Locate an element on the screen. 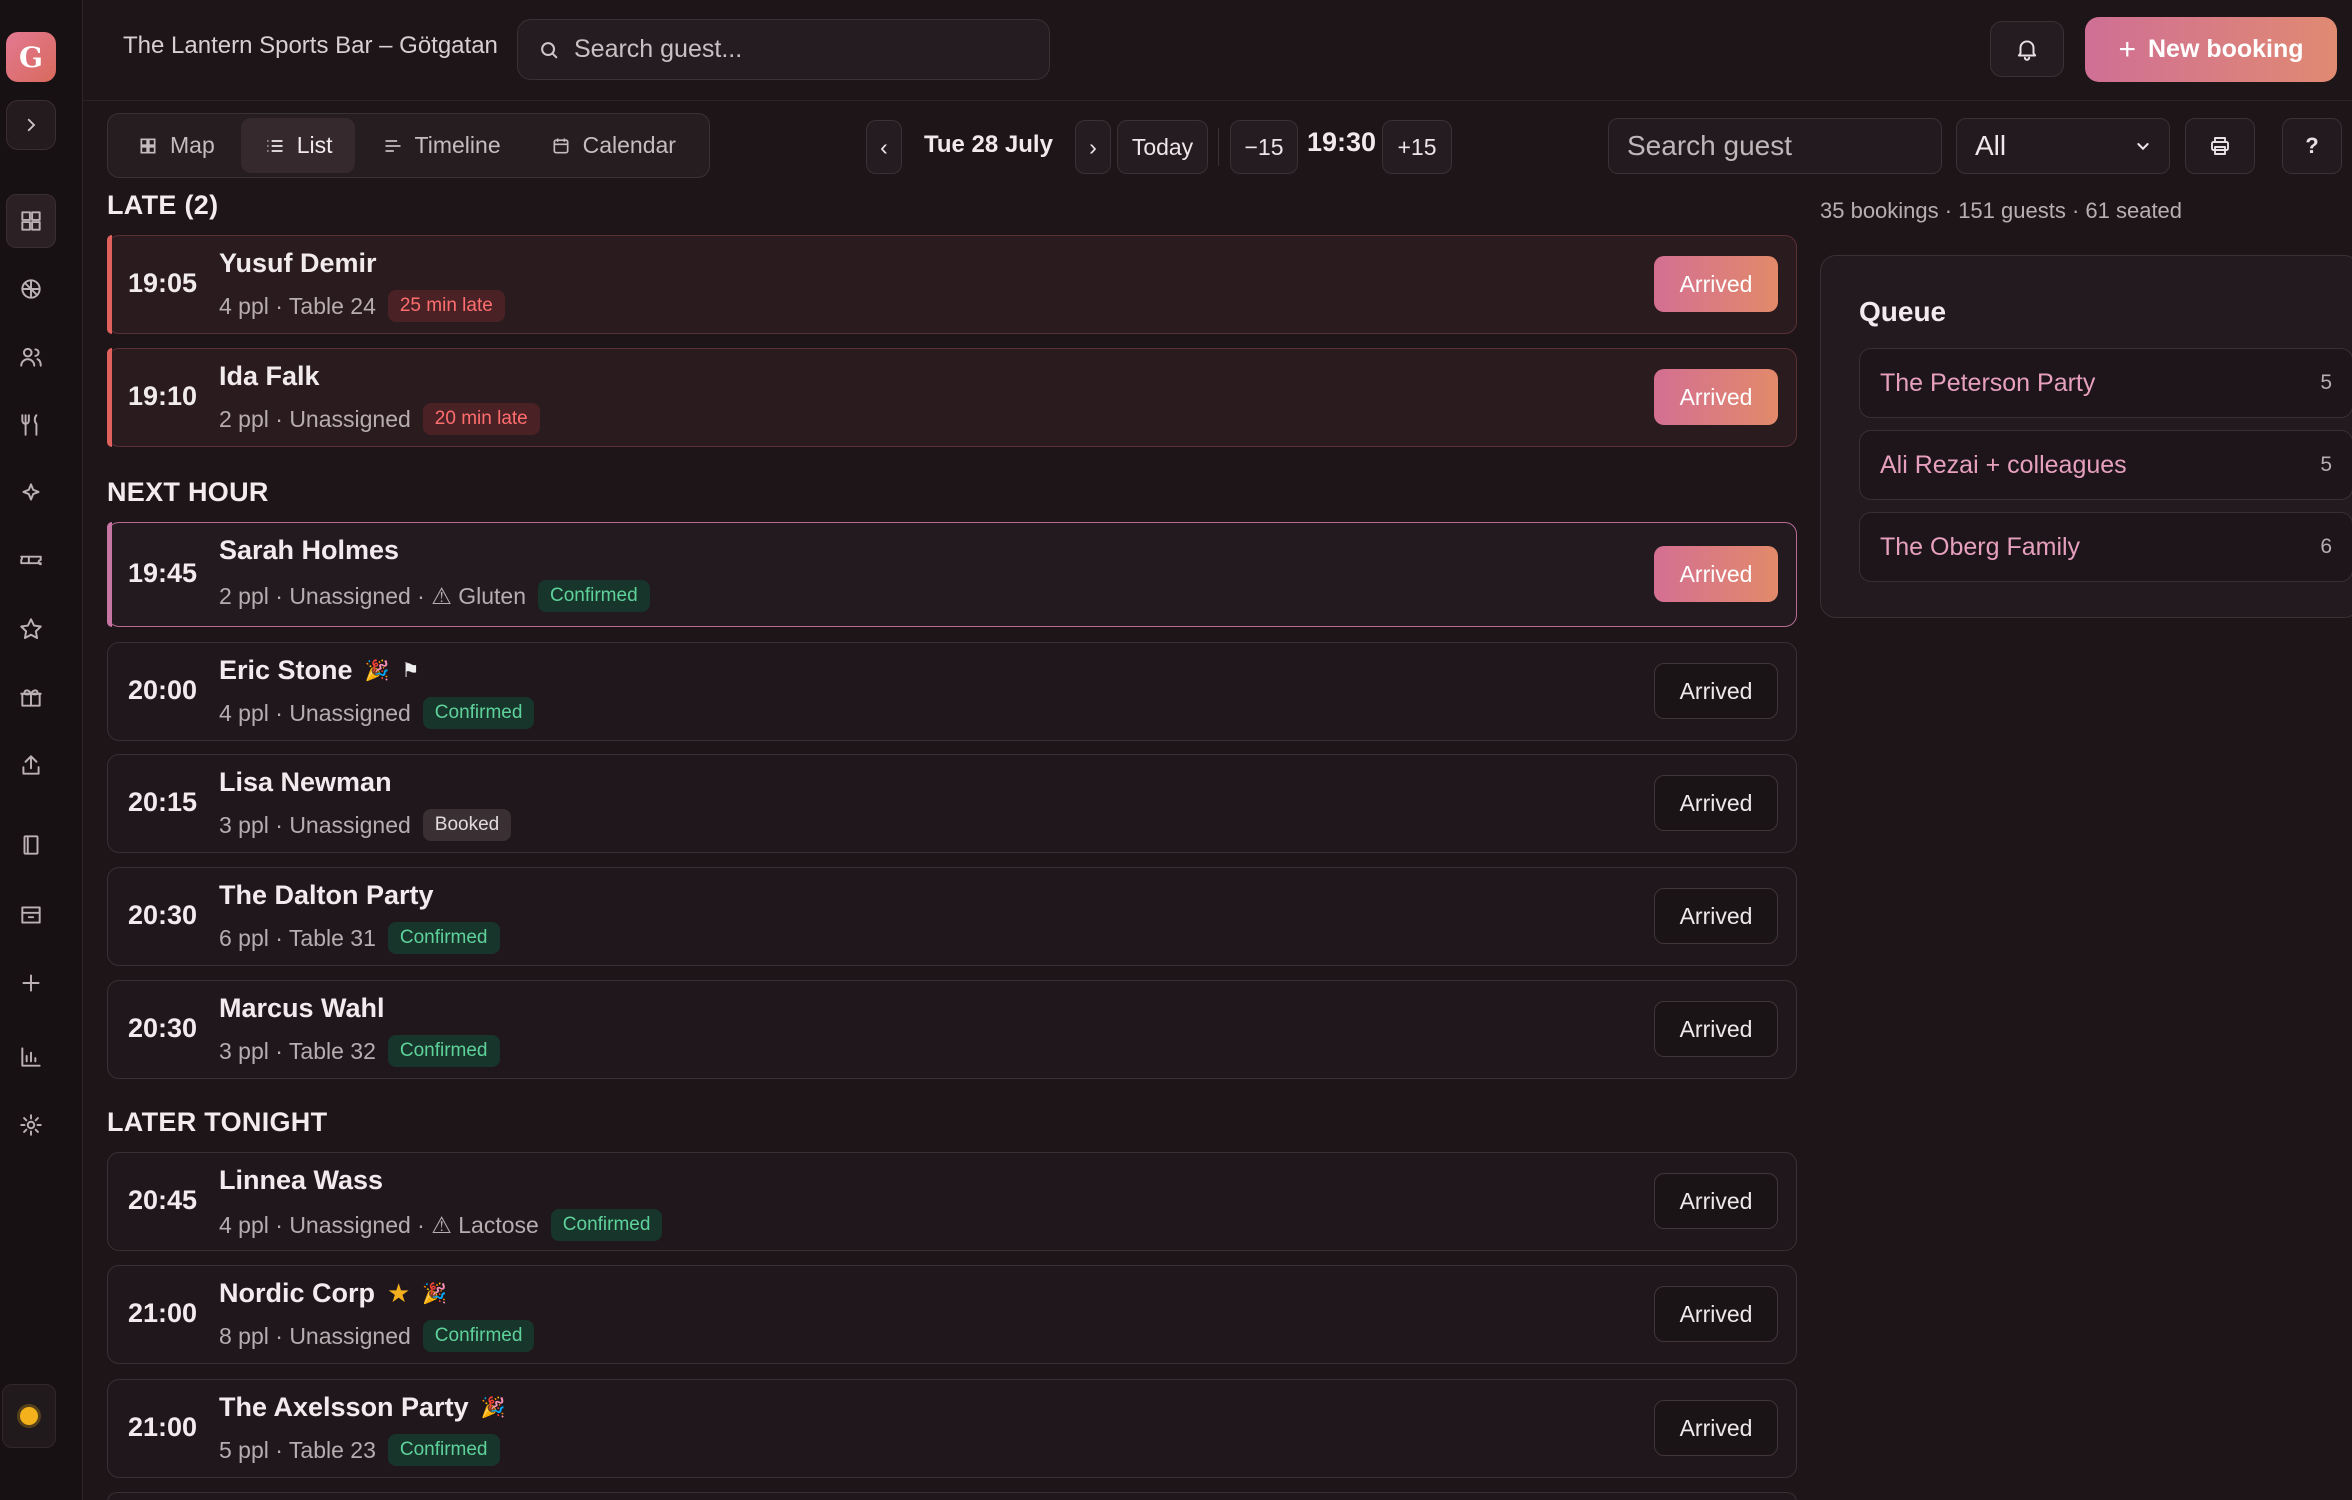 The width and height of the screenshot is (2352, 1500). venue-name: The Lantern Sports Bar – Götgatan is located at coordinates (310, 45).